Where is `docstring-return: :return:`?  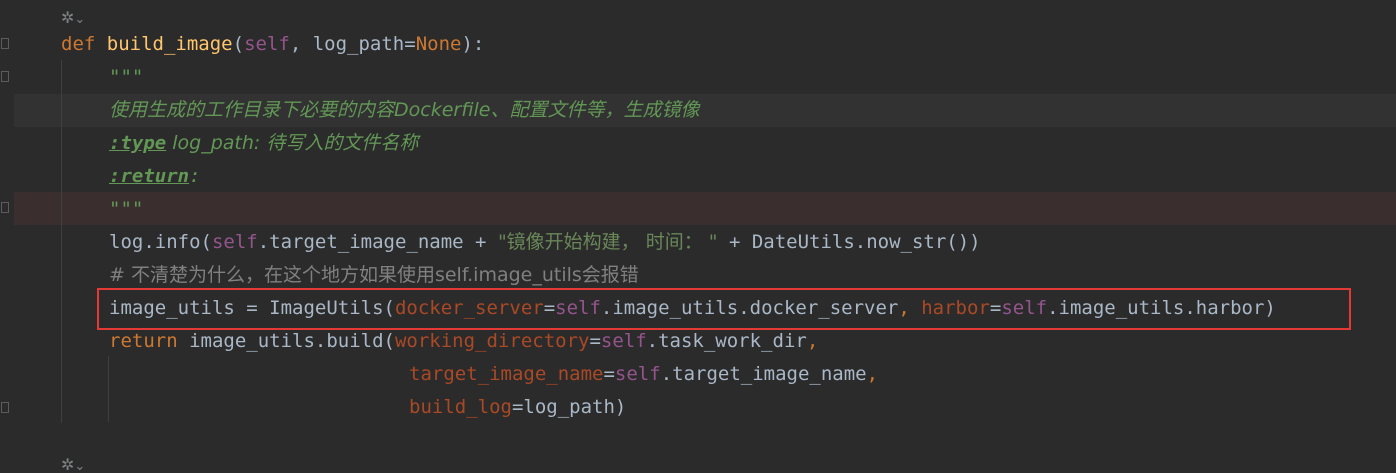
docstring-return: :return: is located at coordinates (155, 176).